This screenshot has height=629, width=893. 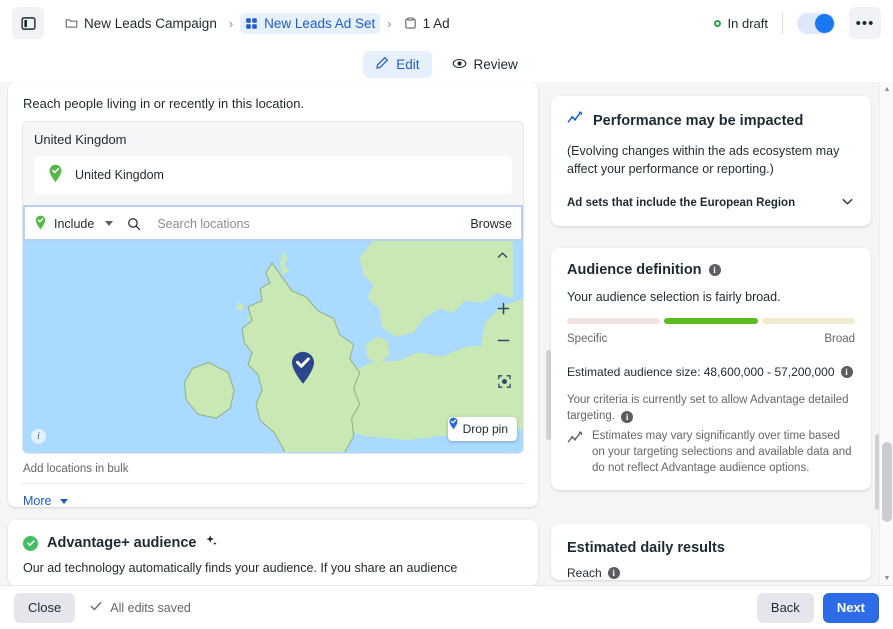 I want to click on map-zoom-in-icon, so click(x=506, y=311).